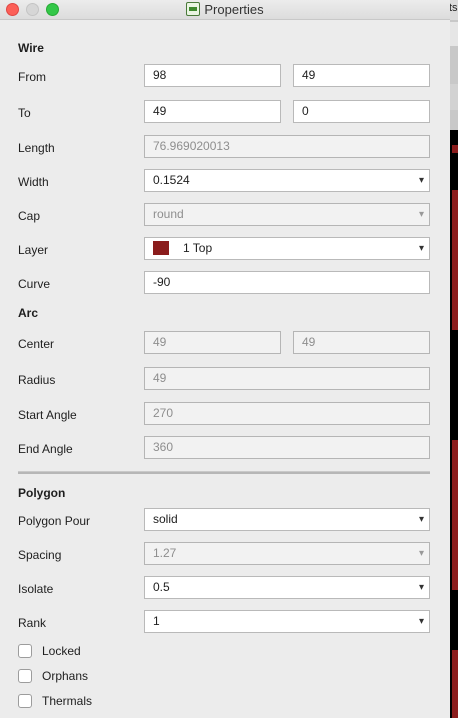 The height and width of the screenshot is (718, 458). I want to click on radius-field: 49, so click(287, 378).